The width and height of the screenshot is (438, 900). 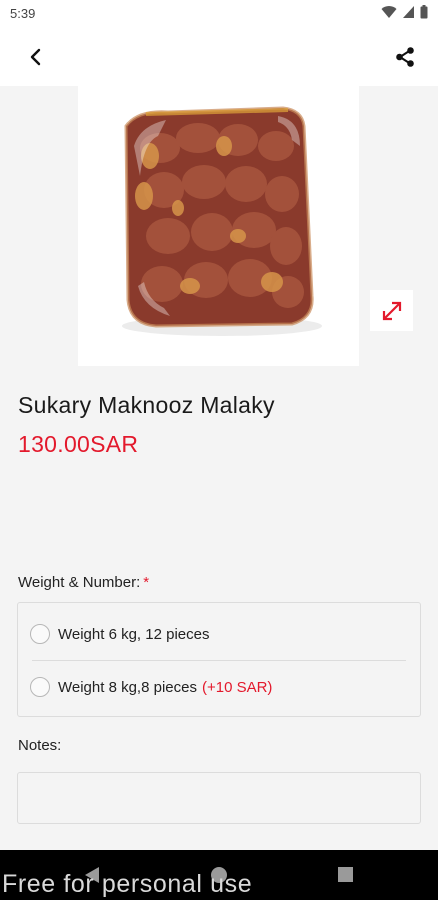 I want to click on share-button, so click(x=405, y=57).